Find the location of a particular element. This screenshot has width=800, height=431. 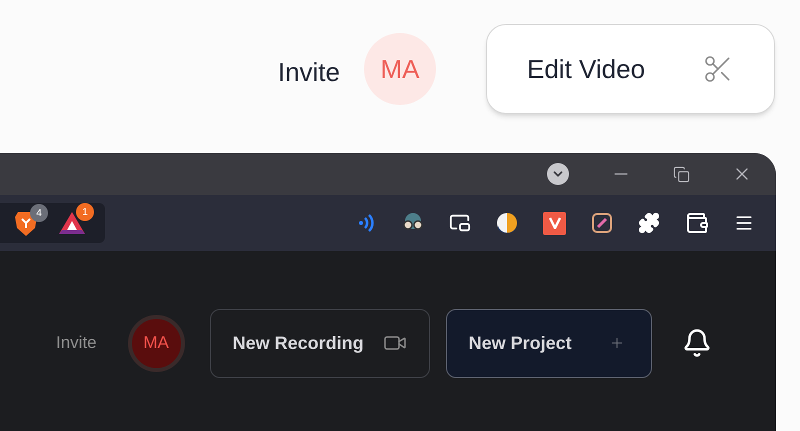

notification-badge: 1 is located at coordinates (85, 212).